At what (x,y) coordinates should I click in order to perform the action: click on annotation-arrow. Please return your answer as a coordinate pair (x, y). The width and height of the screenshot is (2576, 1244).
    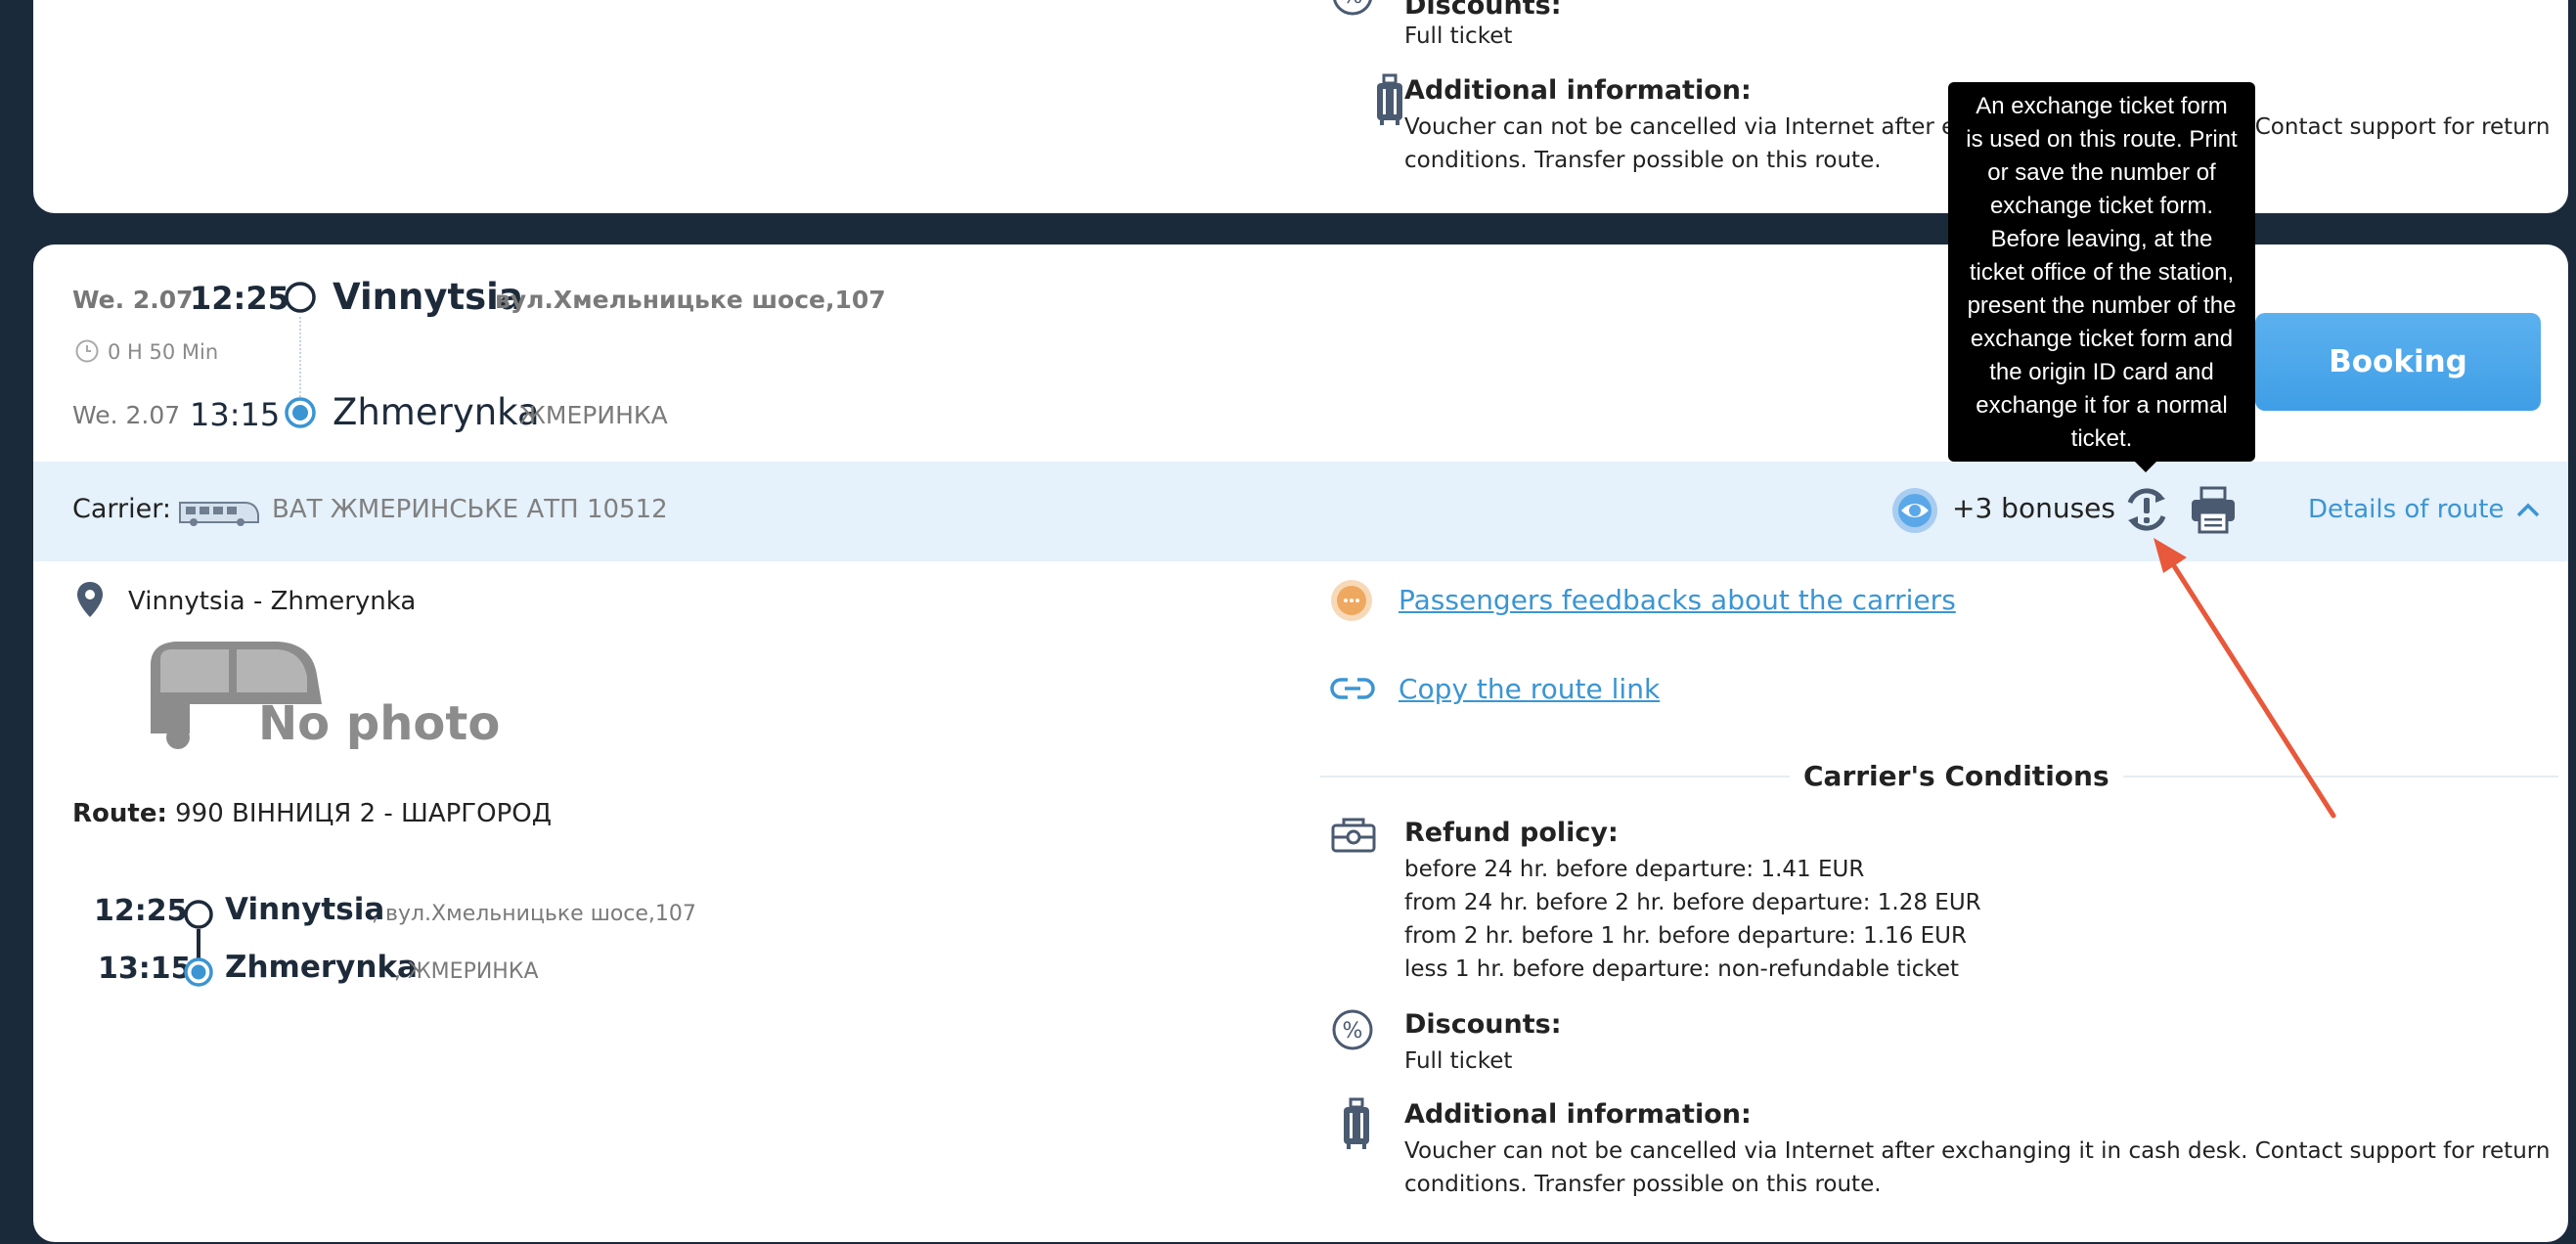
    Looking at the image, I should click on (2245, 678).